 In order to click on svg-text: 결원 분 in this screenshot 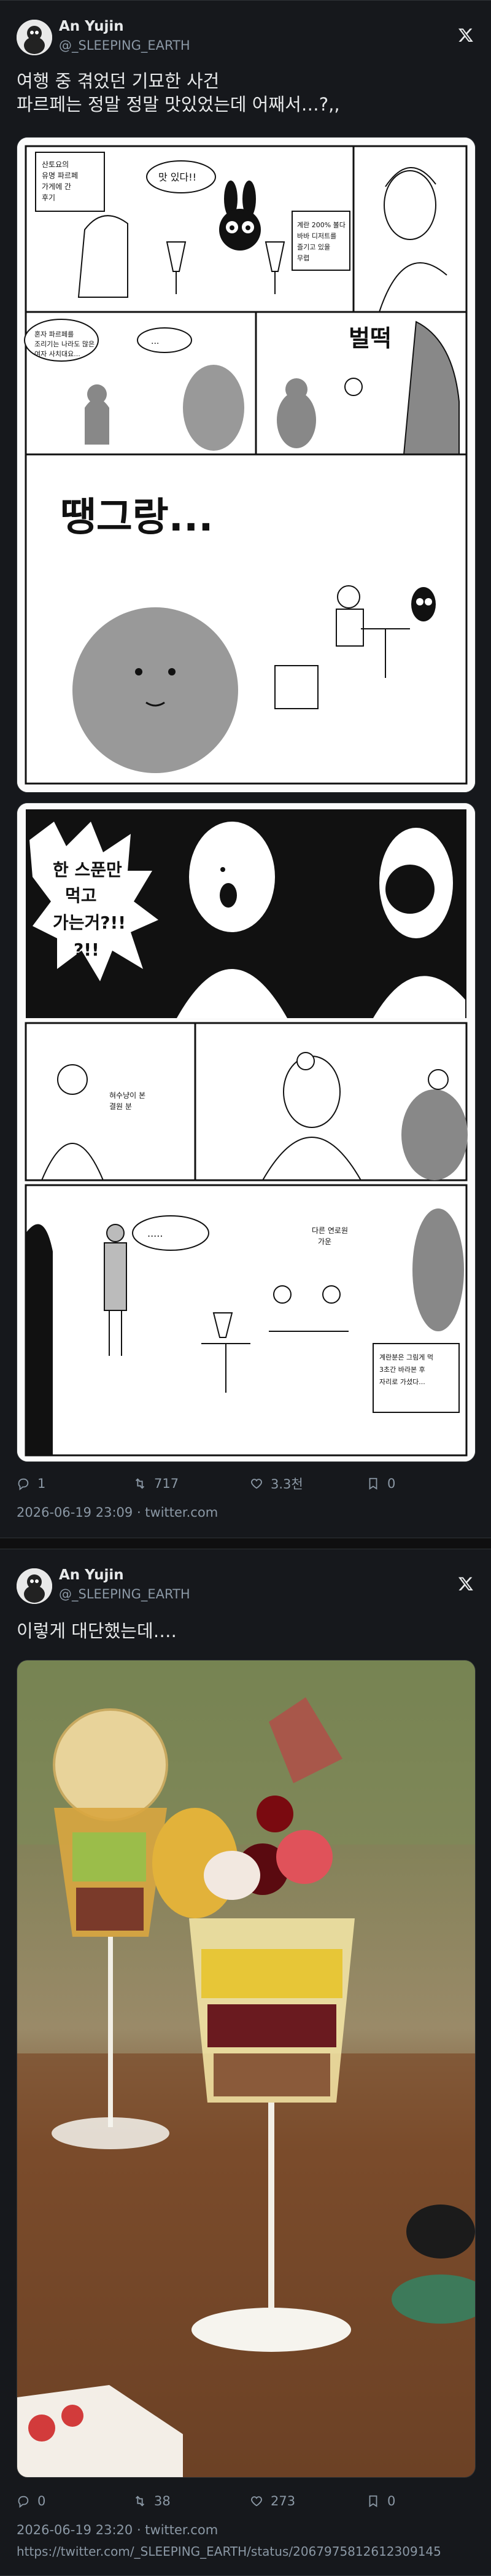, I will do `click(121, 1106)`.